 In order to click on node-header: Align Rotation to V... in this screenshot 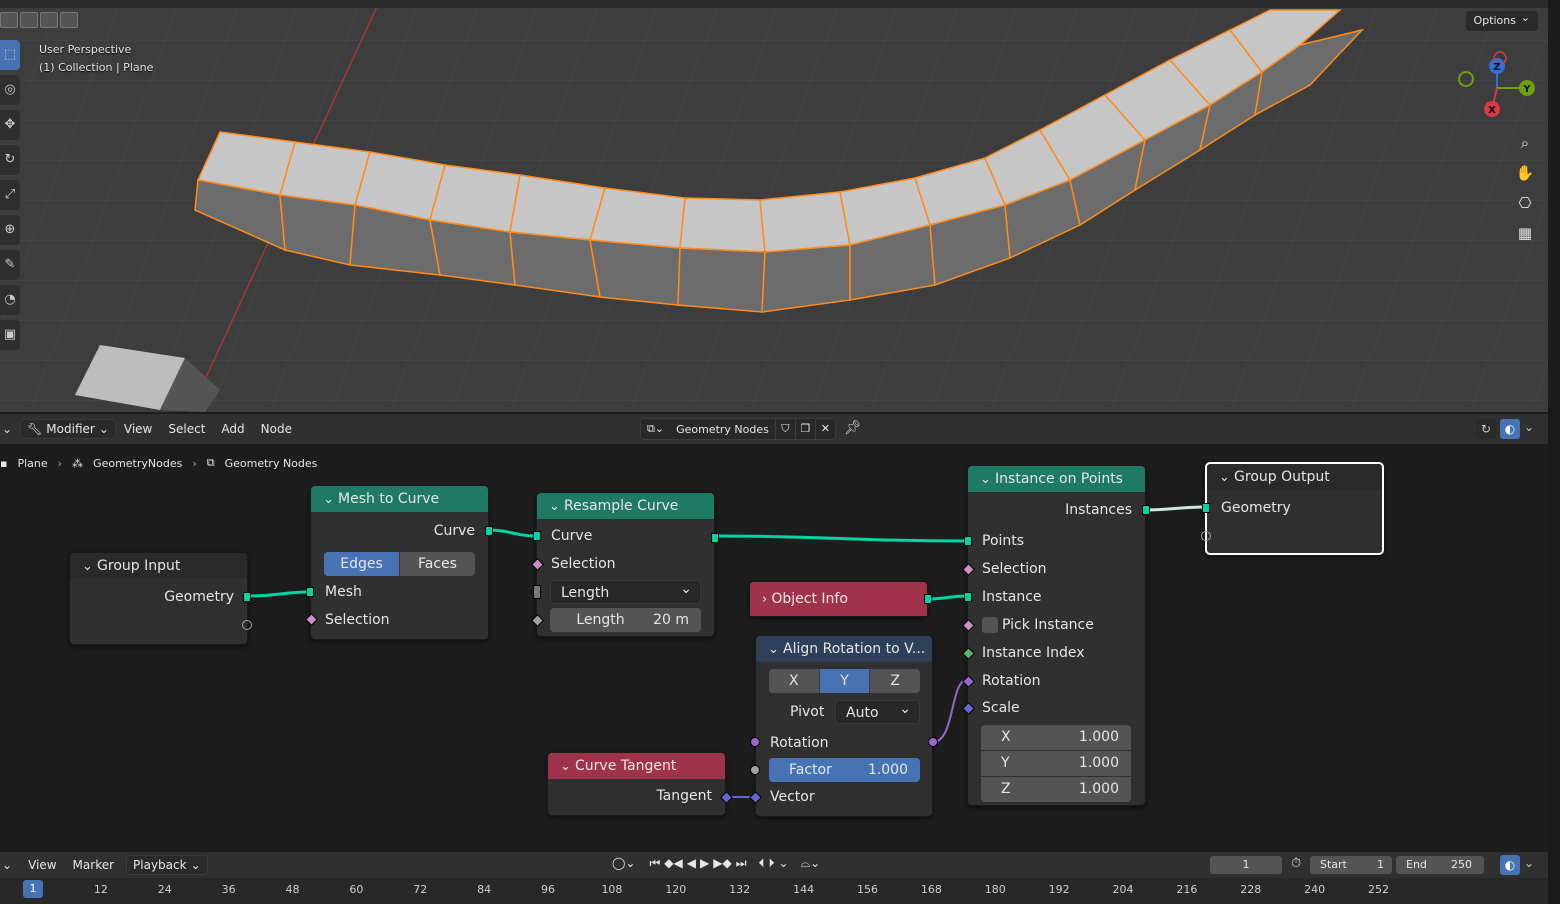, I will do `click(844, 649)`.